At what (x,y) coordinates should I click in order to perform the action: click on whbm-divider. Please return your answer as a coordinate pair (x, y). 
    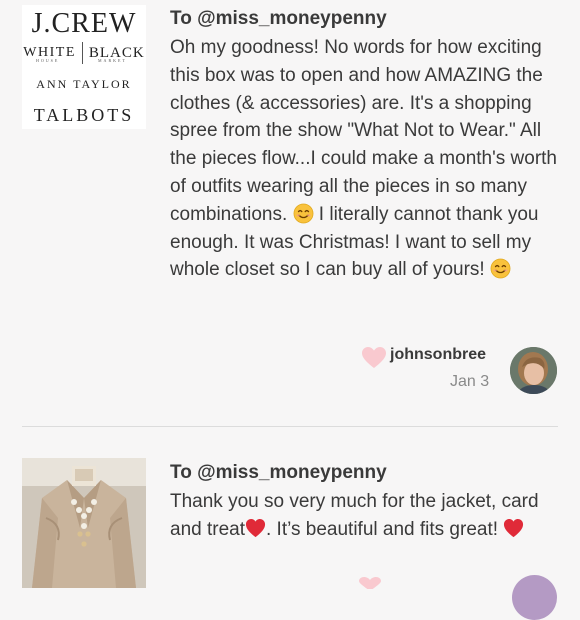
    Looking at the image, I should click on (82, 53).